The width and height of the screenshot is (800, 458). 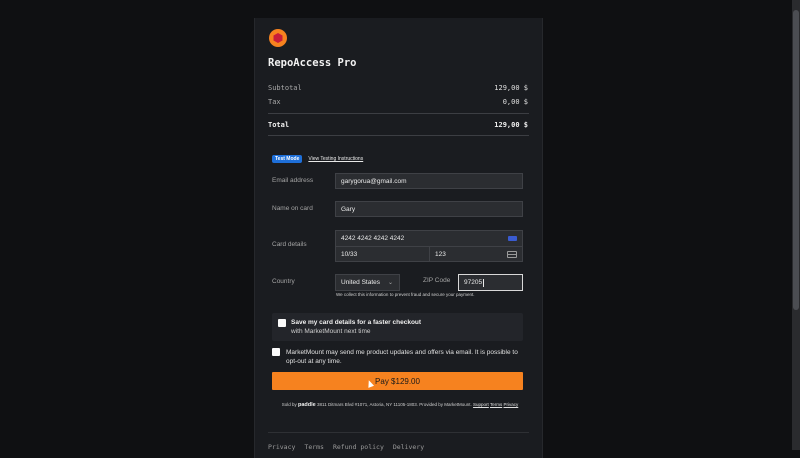 What do you see at coordinates (292, 208) in the screenshot?
I see `name-label: Name on card` at bounding box center [292, 208].